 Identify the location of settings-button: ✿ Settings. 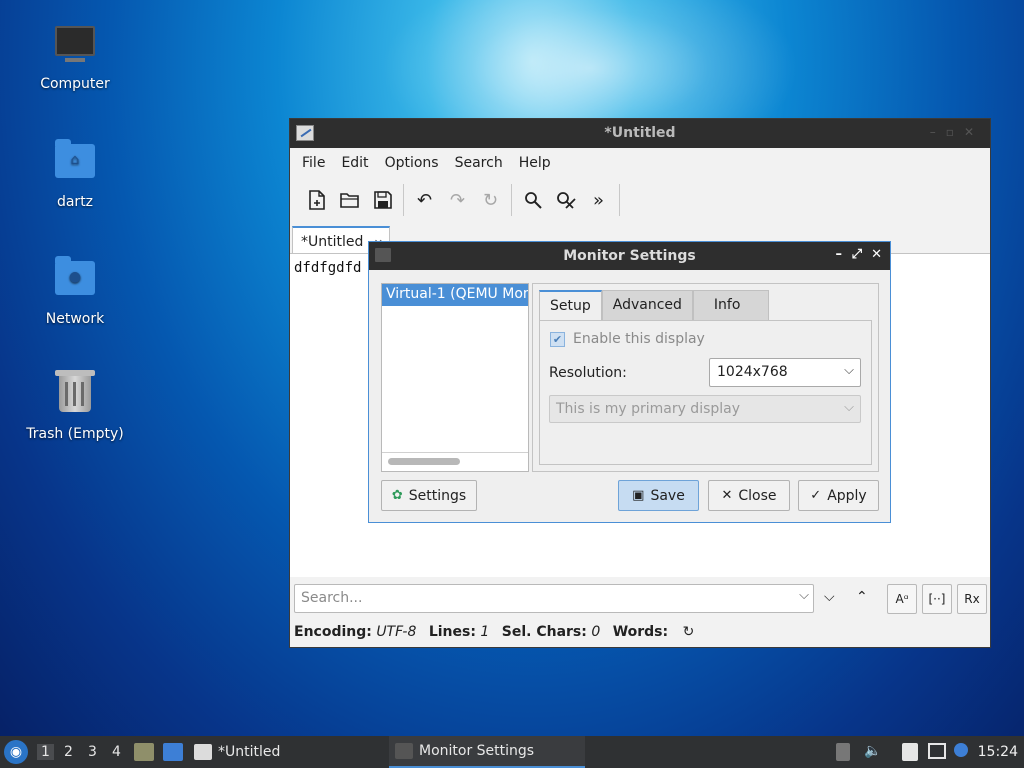
(429, 495).